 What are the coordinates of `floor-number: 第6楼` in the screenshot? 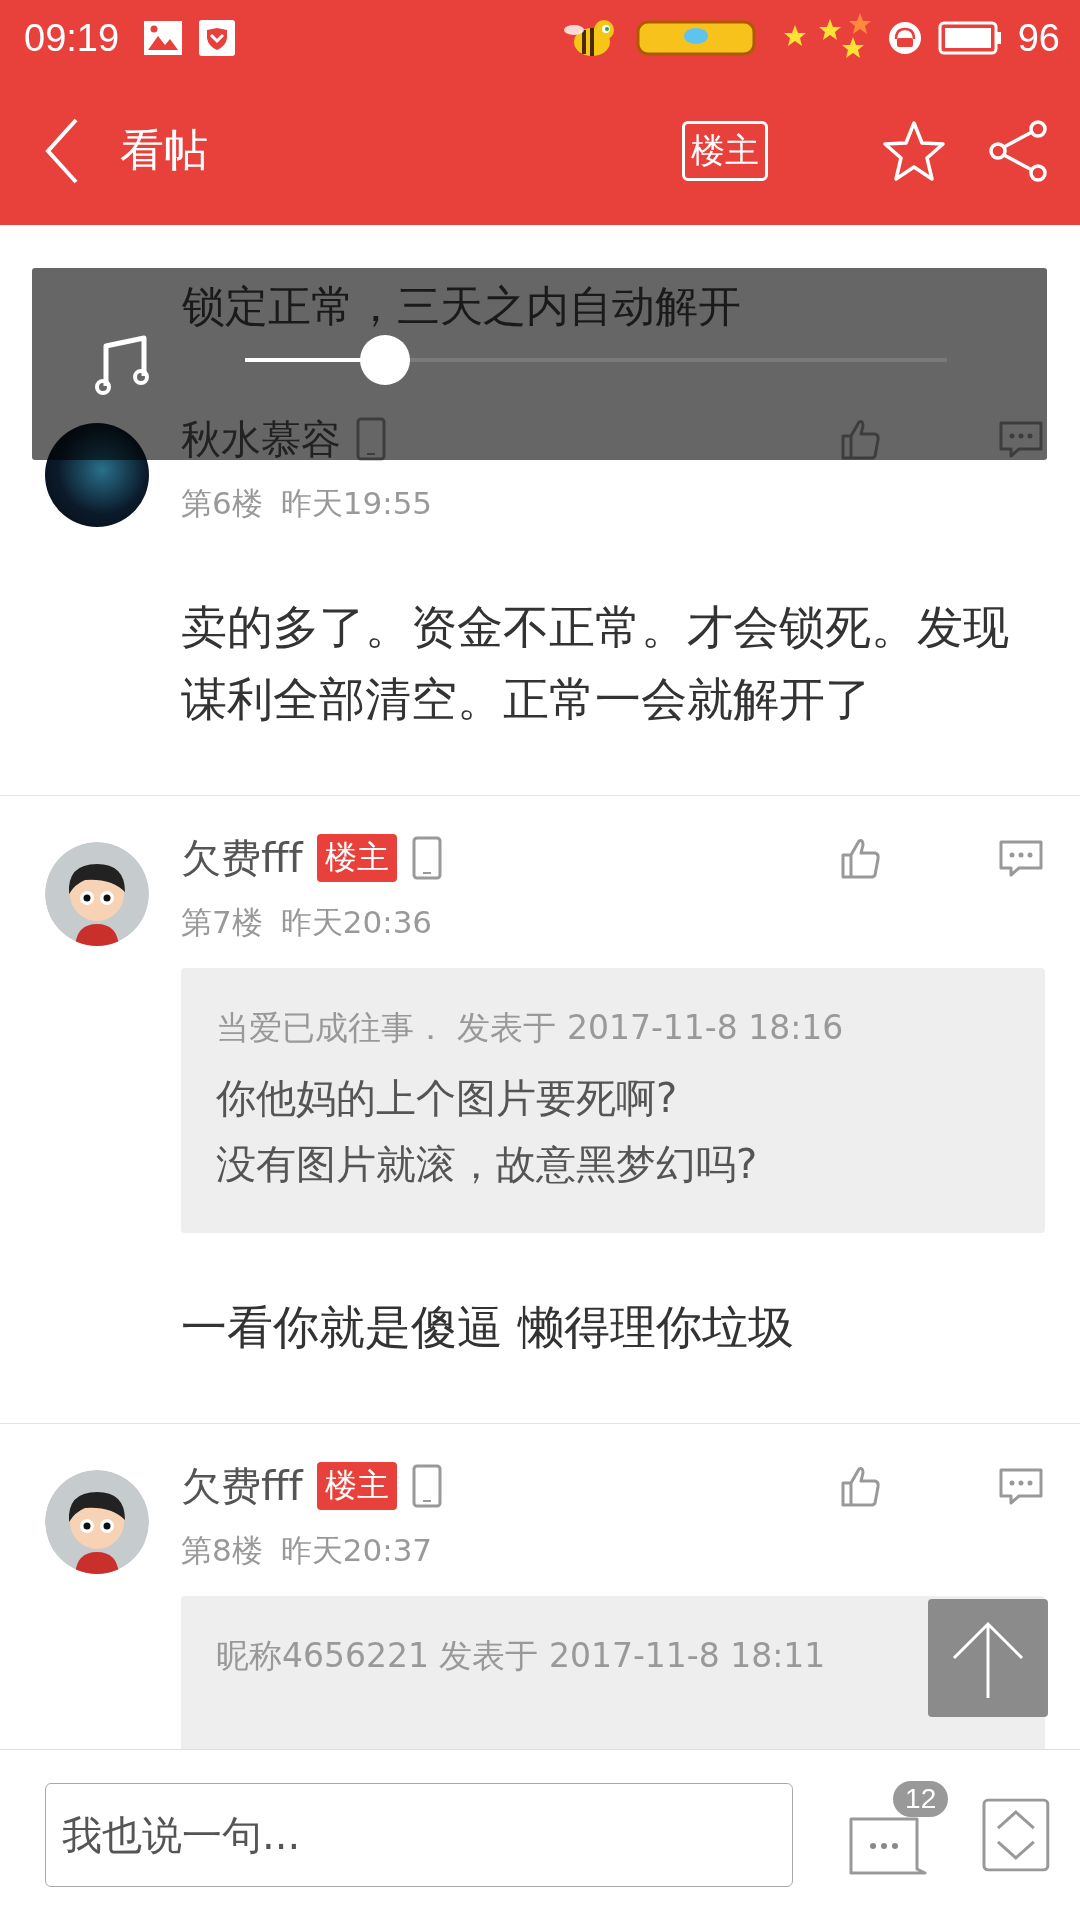 It's located at (222, 503).